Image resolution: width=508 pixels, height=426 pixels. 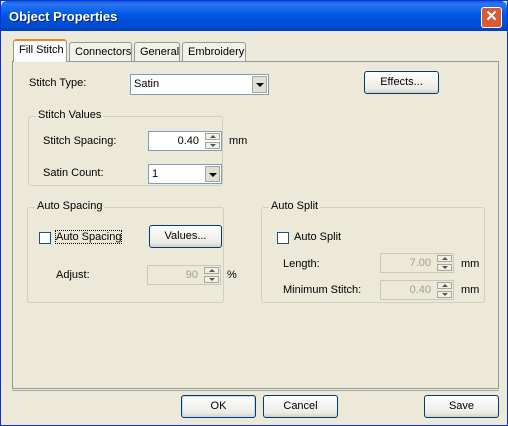 I want to click on tab-general: General, so click(x=157, y=51).